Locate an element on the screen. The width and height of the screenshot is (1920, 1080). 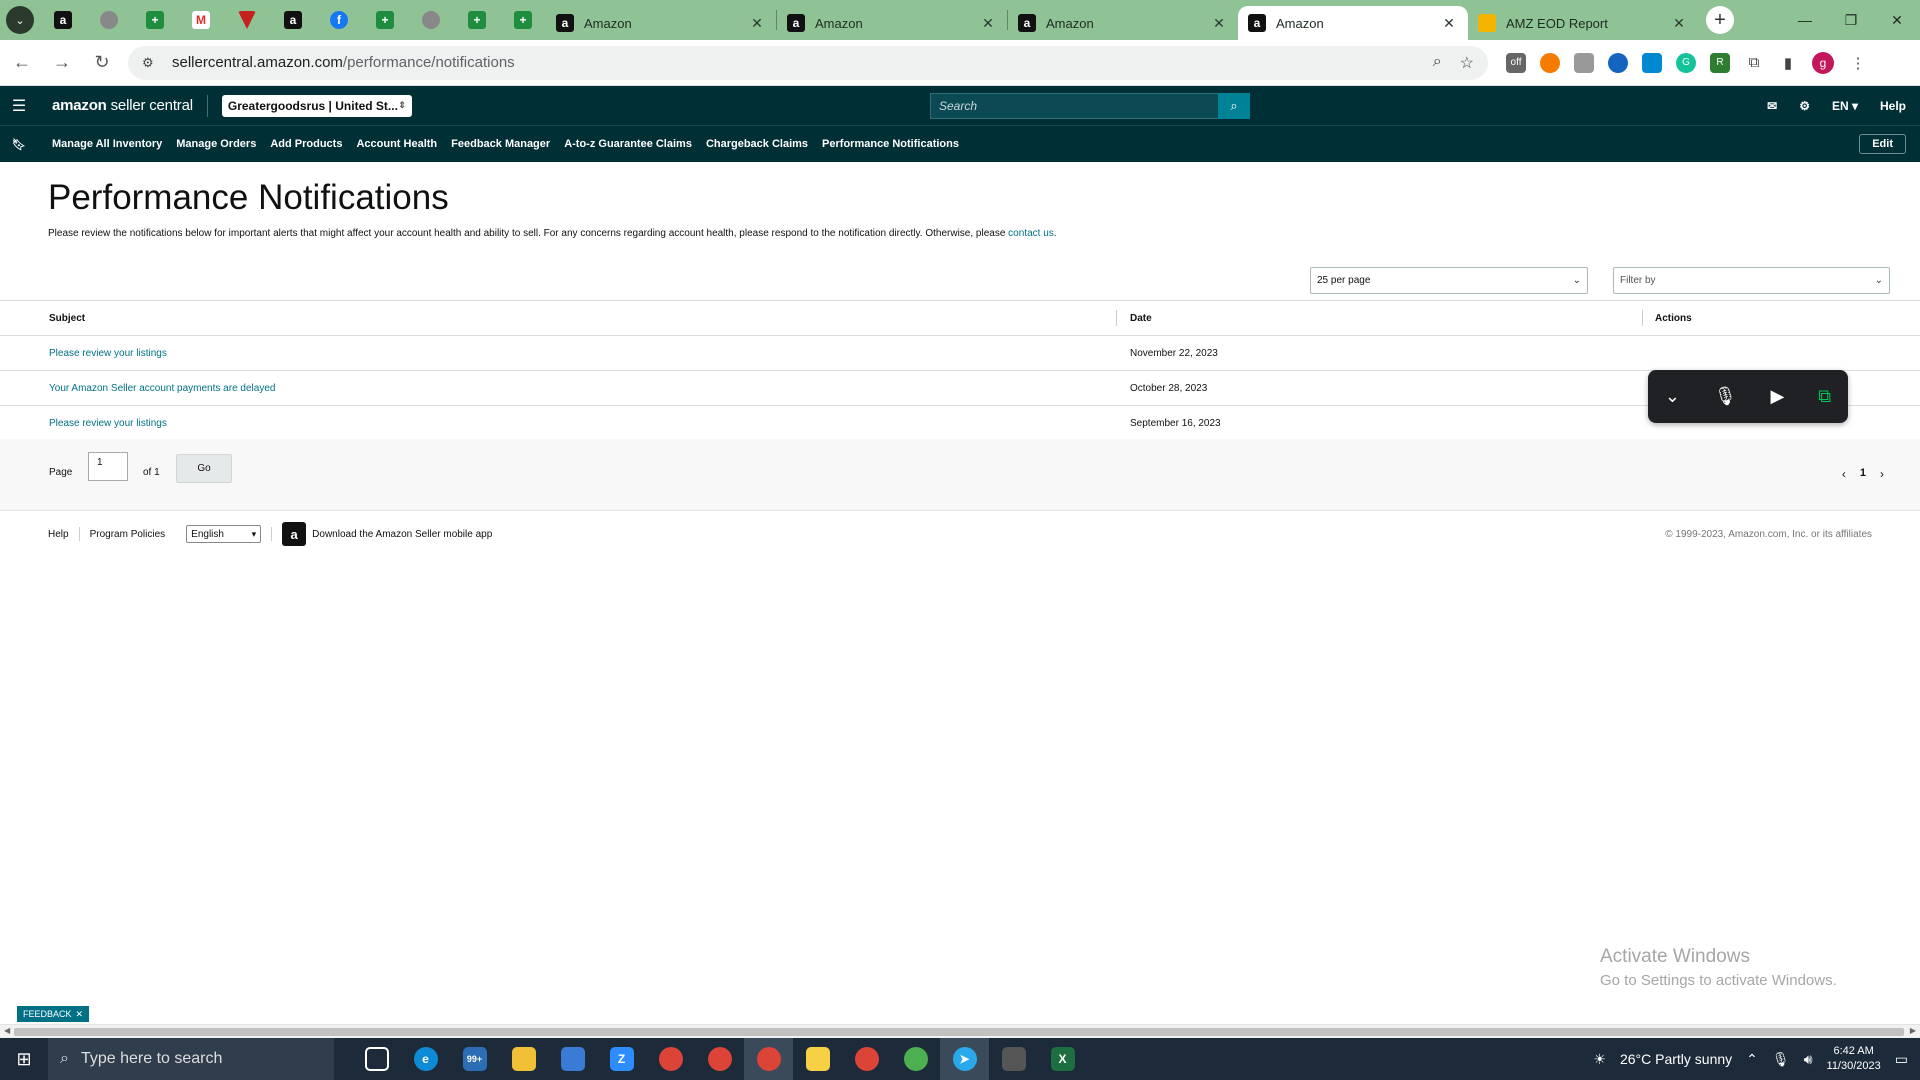
nav-account-health: Account Health is located at coordinates (396, 144).